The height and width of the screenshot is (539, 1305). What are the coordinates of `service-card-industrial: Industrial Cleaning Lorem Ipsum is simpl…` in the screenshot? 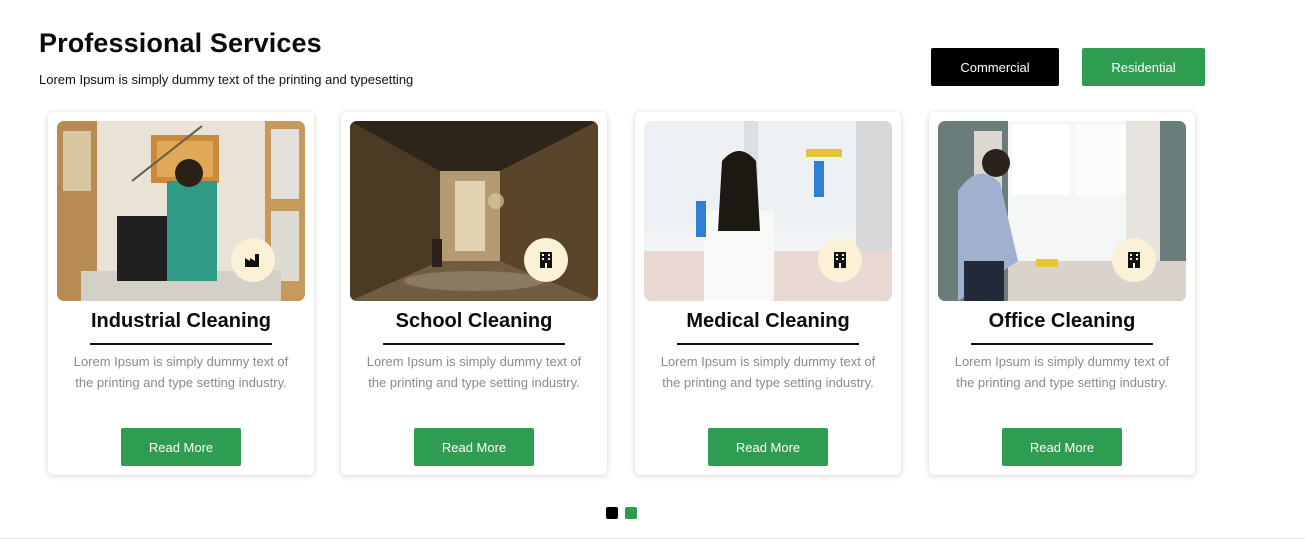 It's located at (181, 293).